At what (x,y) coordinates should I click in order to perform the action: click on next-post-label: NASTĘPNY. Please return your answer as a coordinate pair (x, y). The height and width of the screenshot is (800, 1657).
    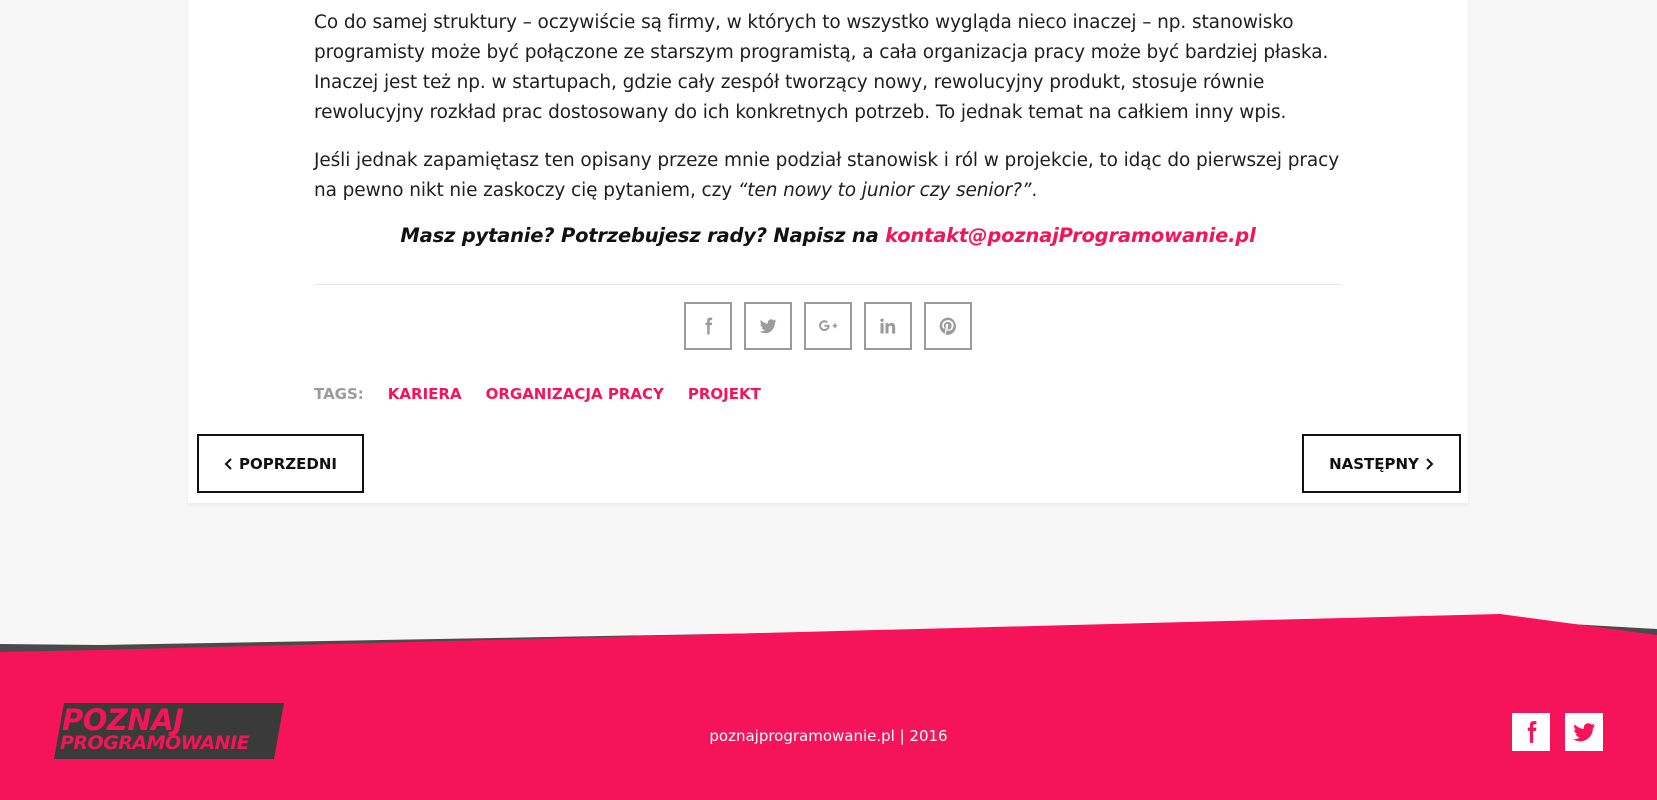
    Looking at the image, I should click on (1374, 463).